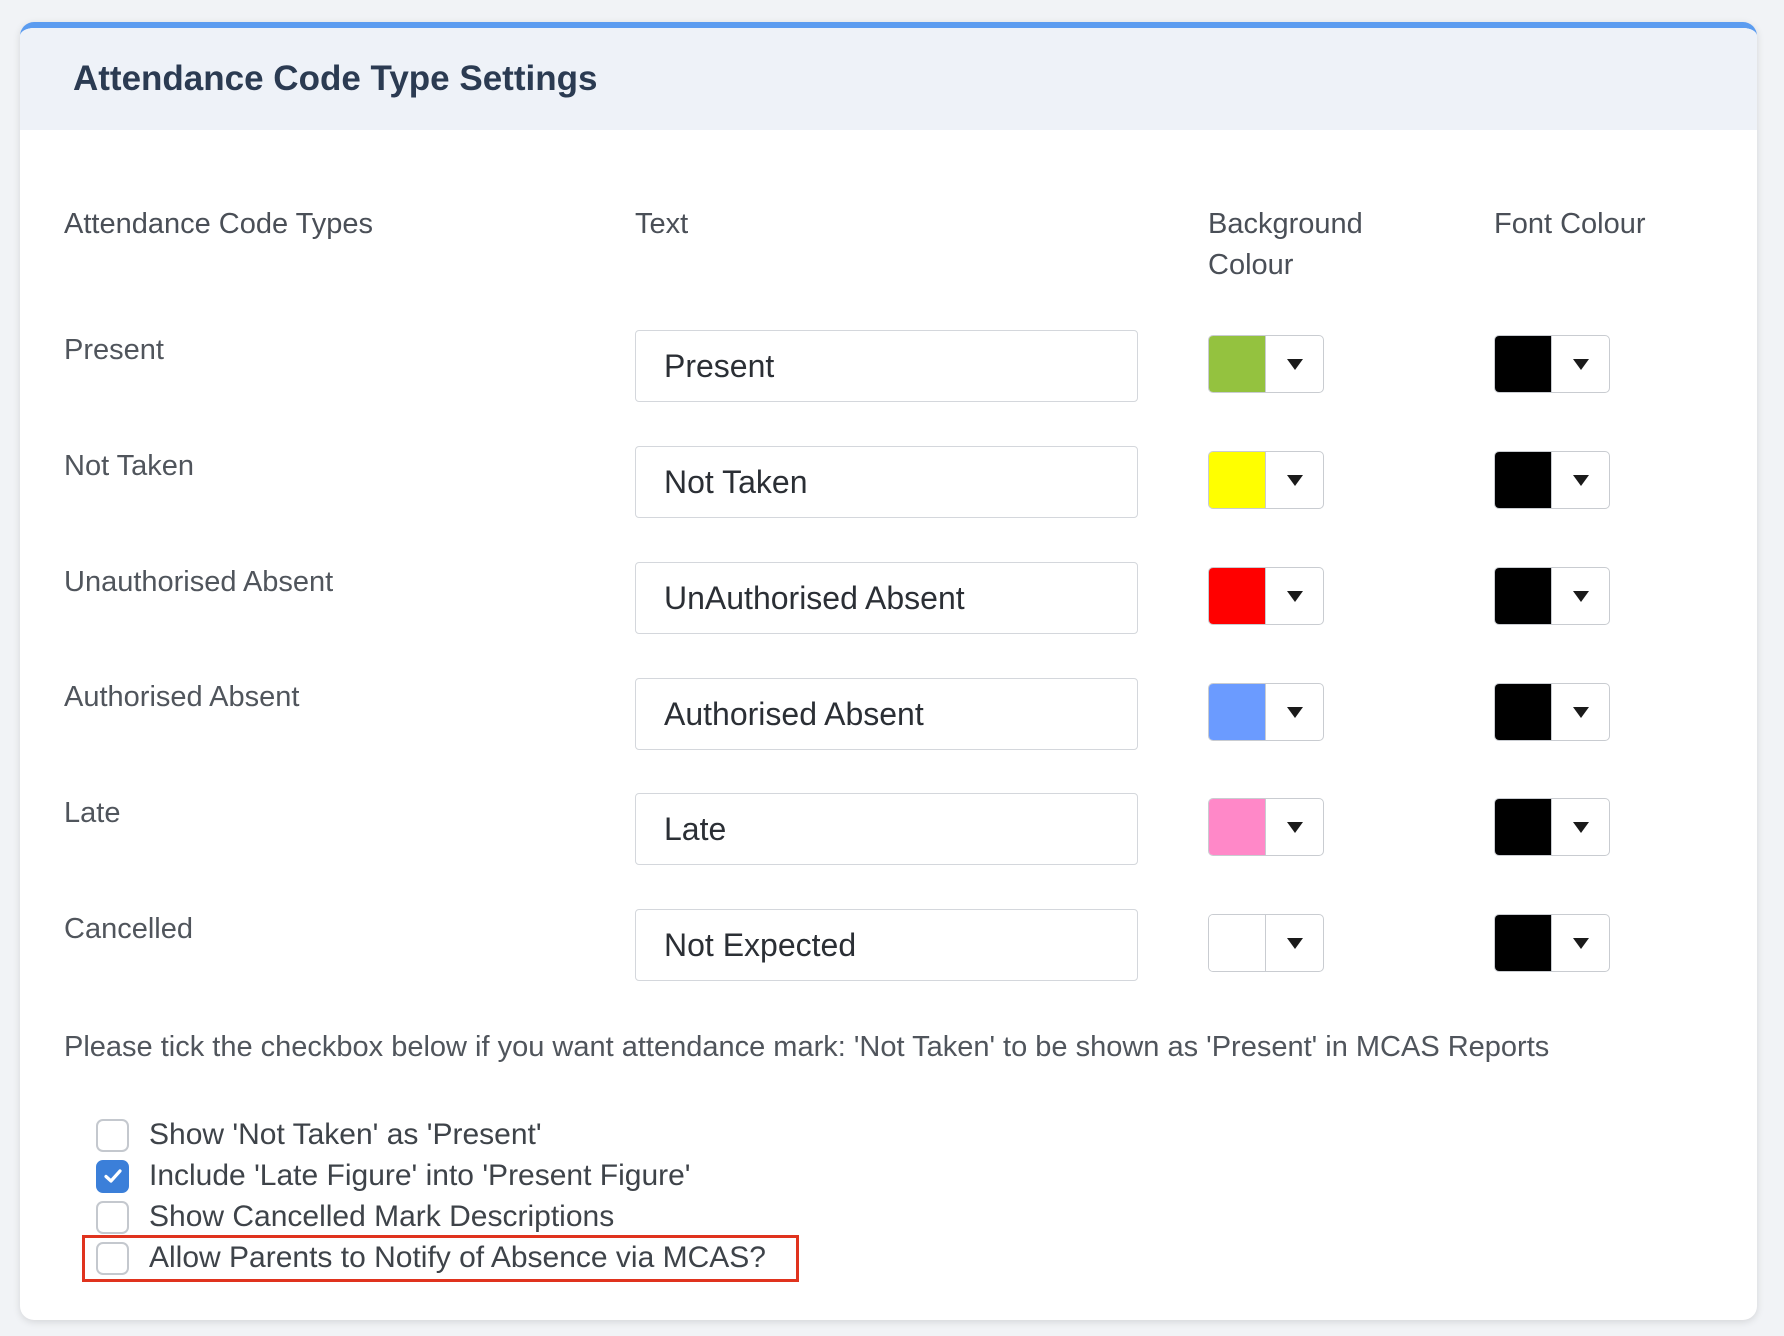 The image size is (1784, 1336). What do you see at coordinates (199, 582) in the screenshot?
I see `row-label-unauthorised-absent: Unauthorised Absent` at bounding box center [199, 582].